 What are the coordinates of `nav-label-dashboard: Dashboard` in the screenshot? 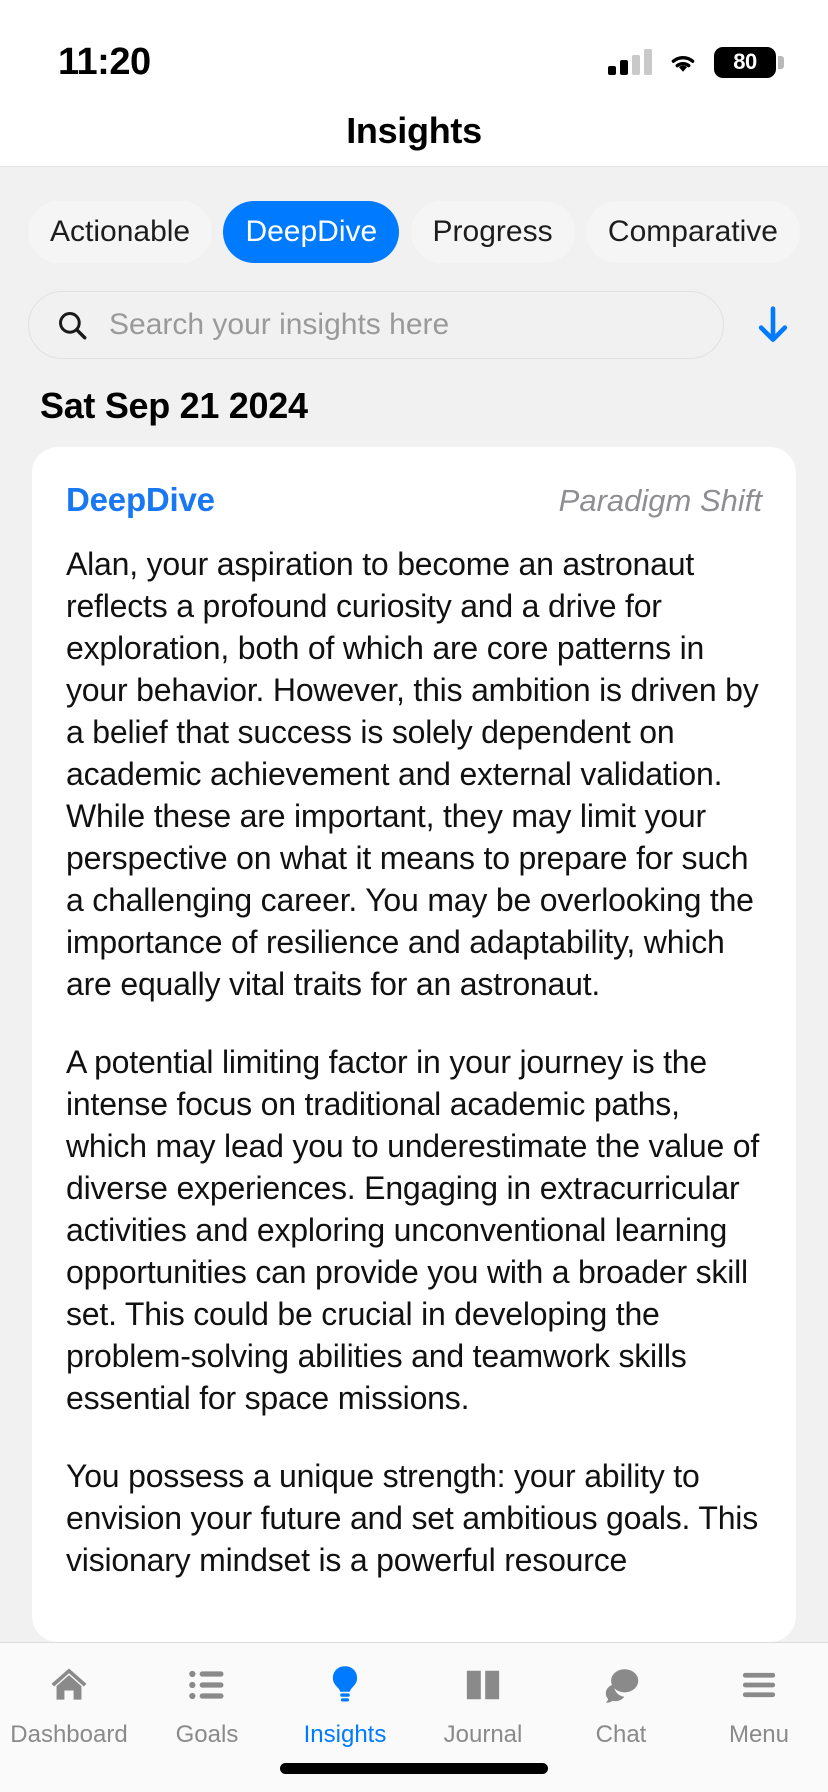 It's located at (69, 1734).